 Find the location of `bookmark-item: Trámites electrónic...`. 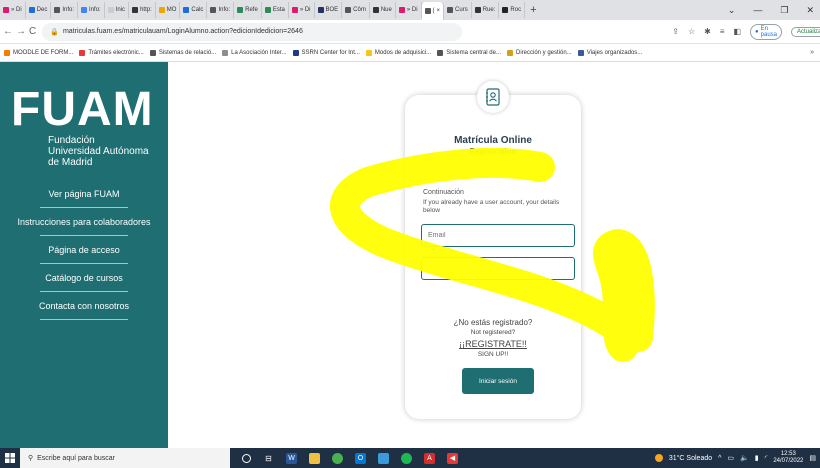

bookmark-item: Trámites electrónic... is located at coordinates (111, 52).